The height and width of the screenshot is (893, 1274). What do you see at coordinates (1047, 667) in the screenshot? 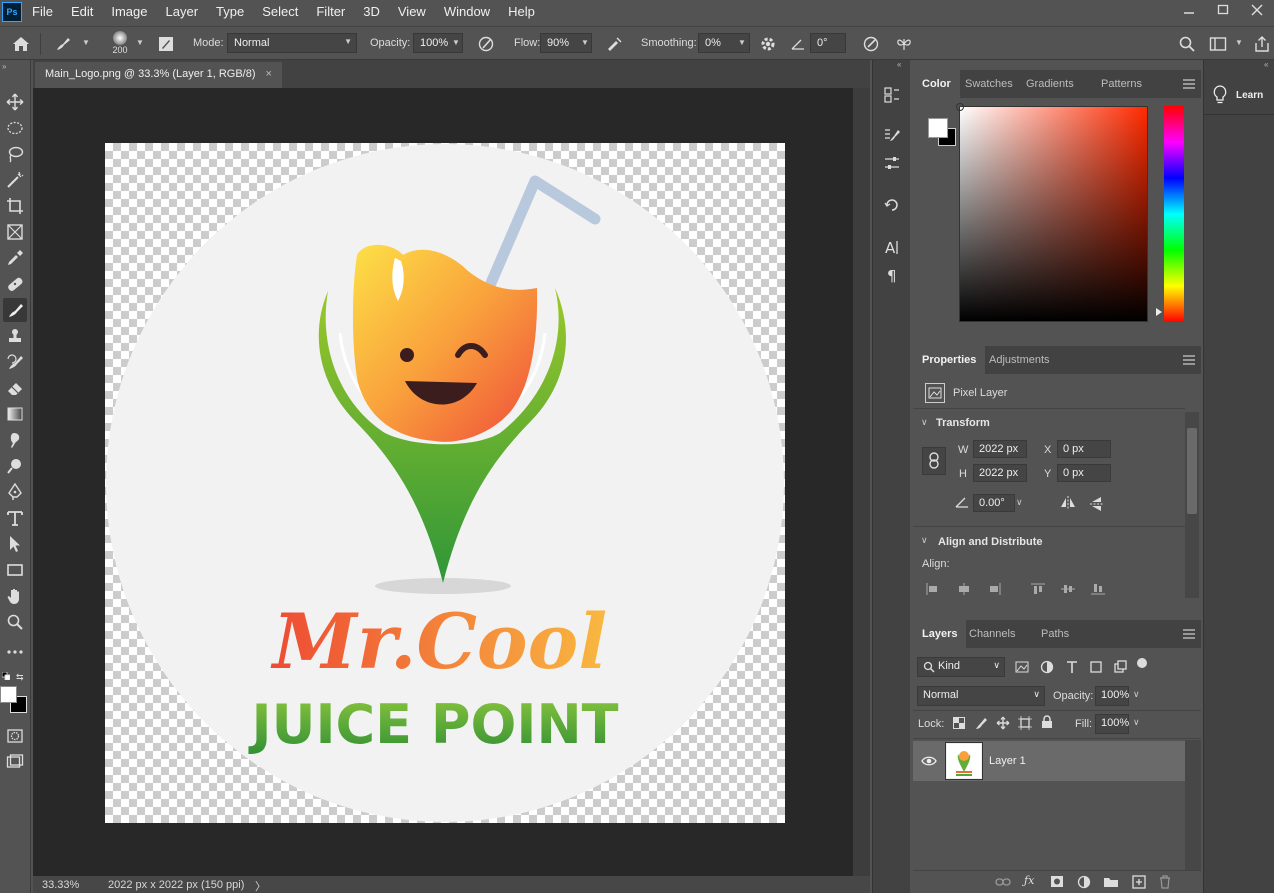
I see `filter-adjustment-icon` at bounding box center [1047, 667].